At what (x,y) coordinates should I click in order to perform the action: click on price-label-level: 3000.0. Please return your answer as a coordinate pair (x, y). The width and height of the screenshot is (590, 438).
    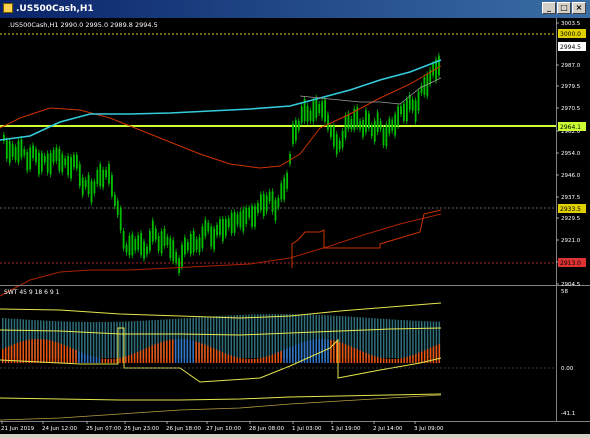
    Looking at the image, I should click on (572, 33).